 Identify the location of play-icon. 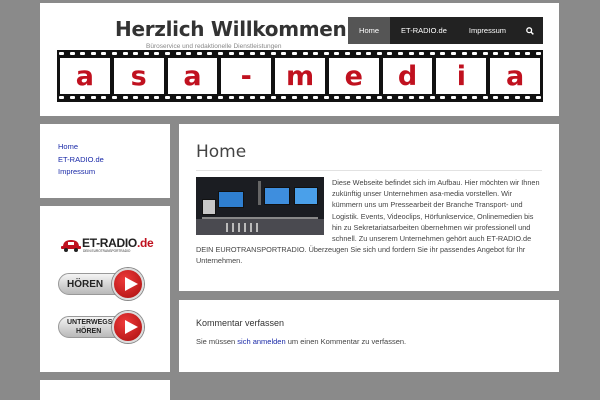
(128, 284).